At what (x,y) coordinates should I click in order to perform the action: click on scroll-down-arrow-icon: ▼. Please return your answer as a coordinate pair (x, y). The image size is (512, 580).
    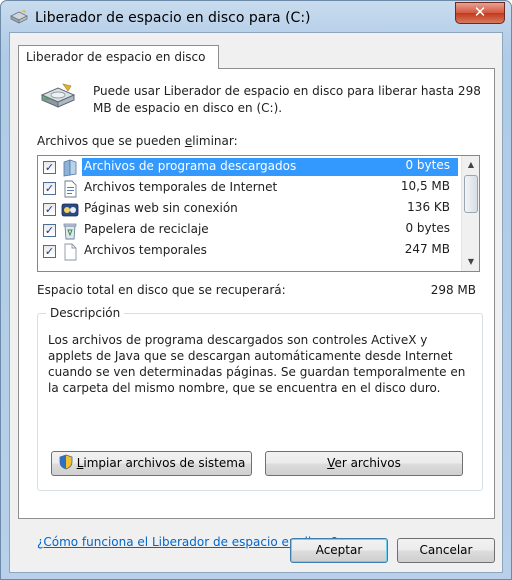
    Looking at the image, I should click on (471, 261).